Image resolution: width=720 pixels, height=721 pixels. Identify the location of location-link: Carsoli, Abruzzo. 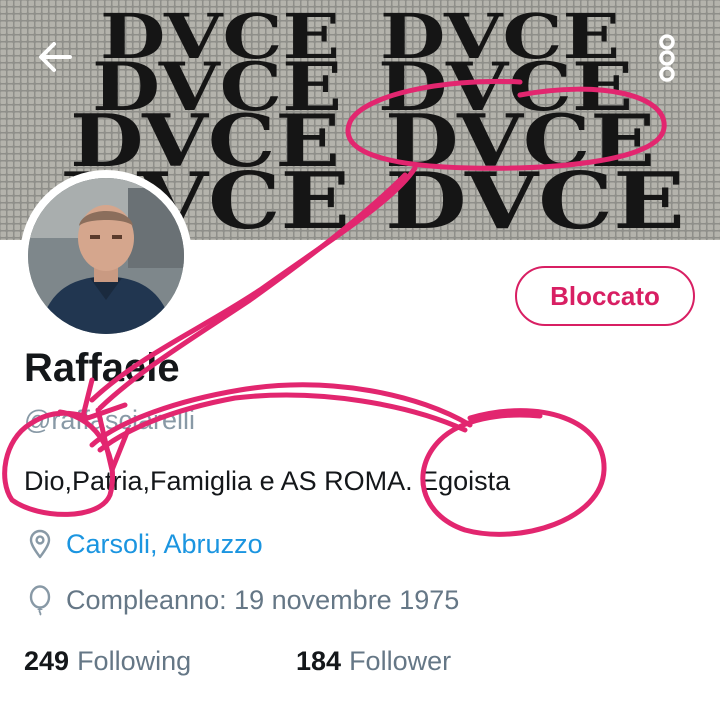
(164, 544).